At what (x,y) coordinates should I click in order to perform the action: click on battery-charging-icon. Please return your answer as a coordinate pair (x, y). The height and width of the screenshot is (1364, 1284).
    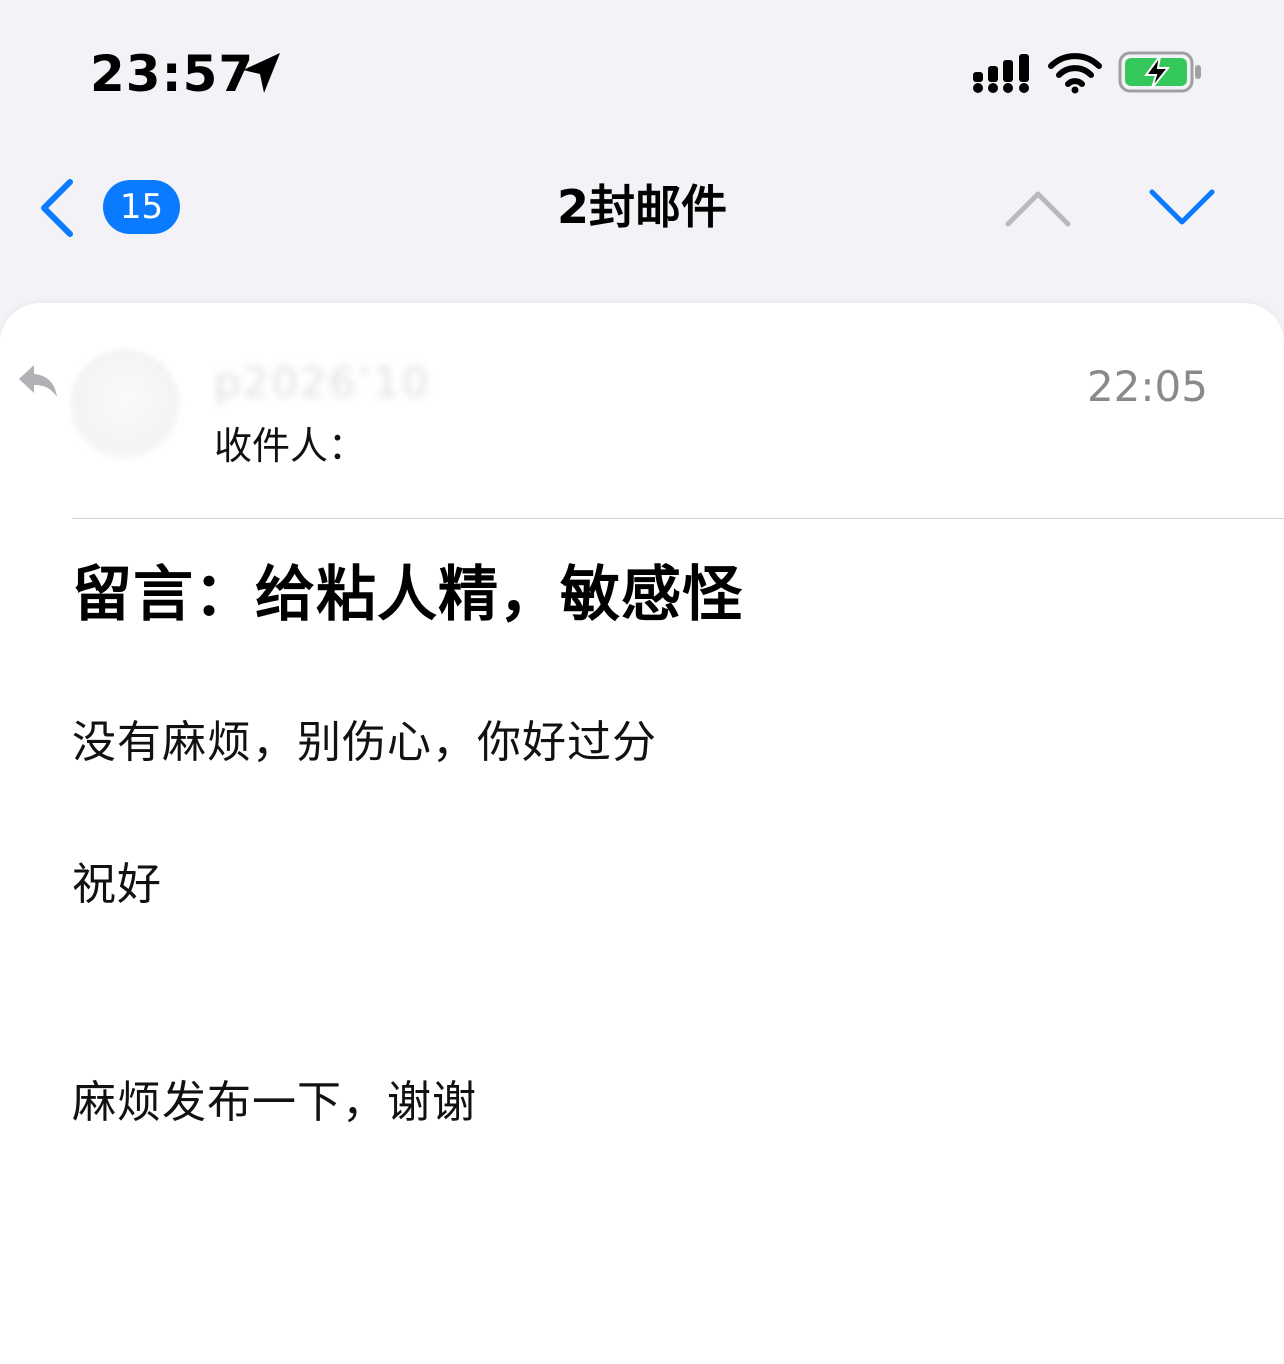
    Looking at the image, I should click on (1159, 72).